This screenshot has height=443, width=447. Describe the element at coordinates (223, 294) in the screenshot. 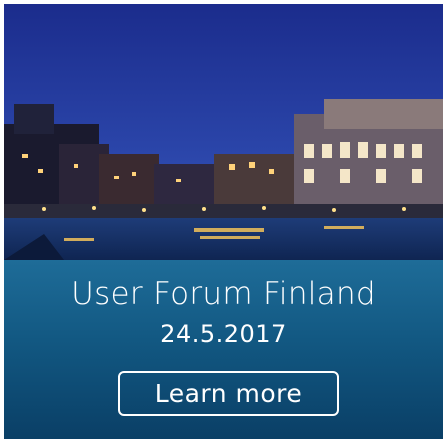

I see `event-title: User Forum Finland` at that location.